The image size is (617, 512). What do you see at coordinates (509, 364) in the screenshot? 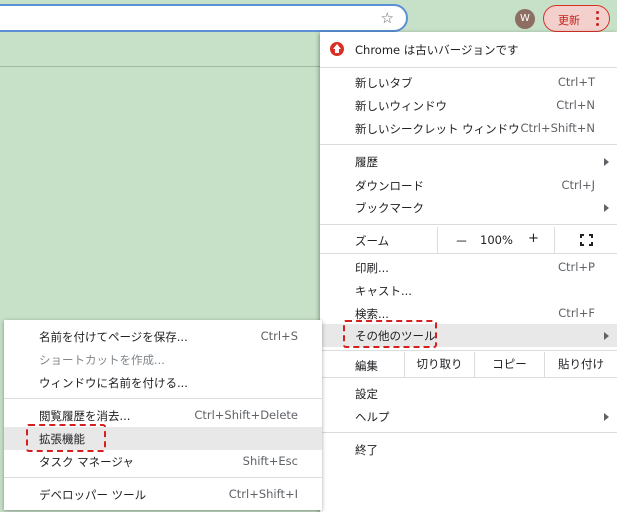
I see `copy-button: コピー` at bounding box center [509, 364].